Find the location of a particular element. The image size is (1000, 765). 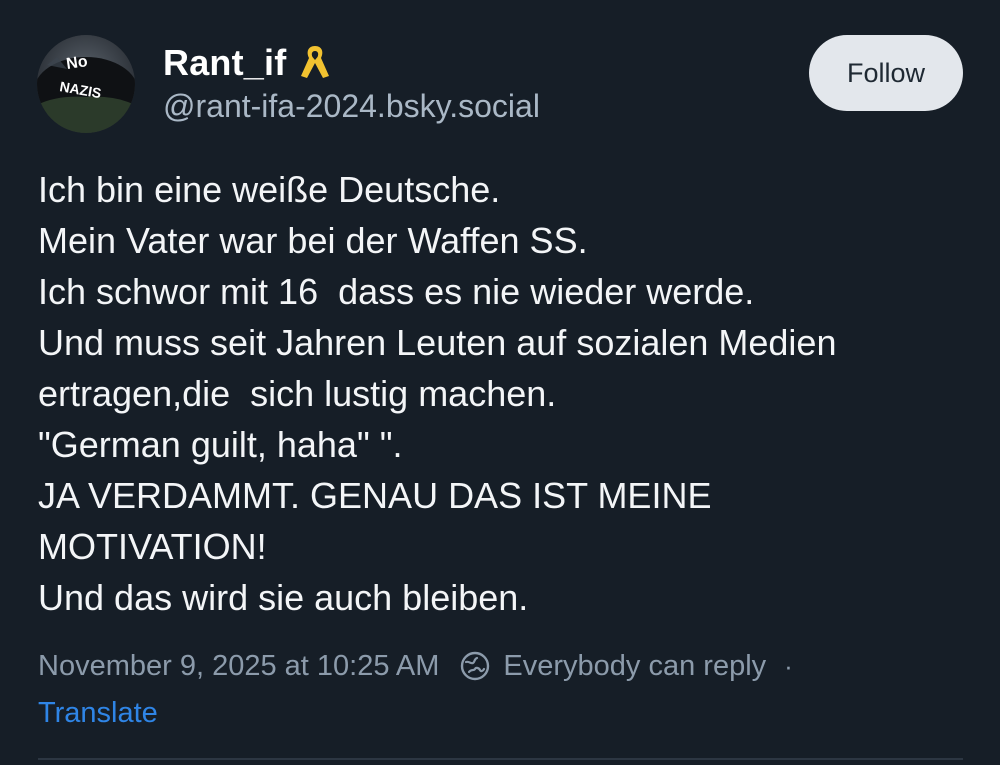

post-timestamp: November 9, 2025 at 10:25 AM is located at coordinates (239, 665).